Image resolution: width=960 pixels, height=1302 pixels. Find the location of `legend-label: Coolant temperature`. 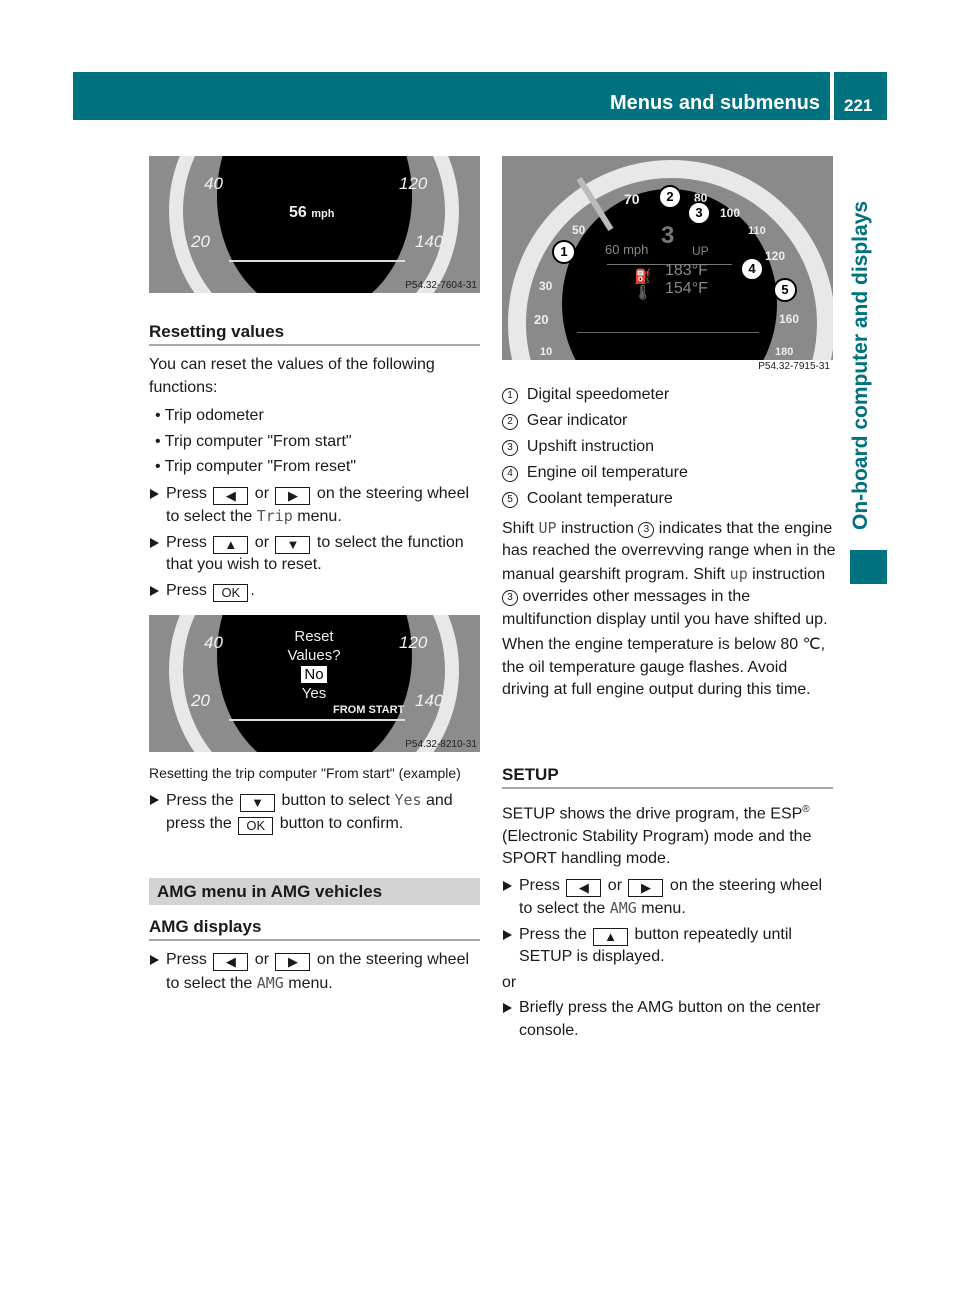

legend-label: Coolant temperature is located at coordinates (599, 498).